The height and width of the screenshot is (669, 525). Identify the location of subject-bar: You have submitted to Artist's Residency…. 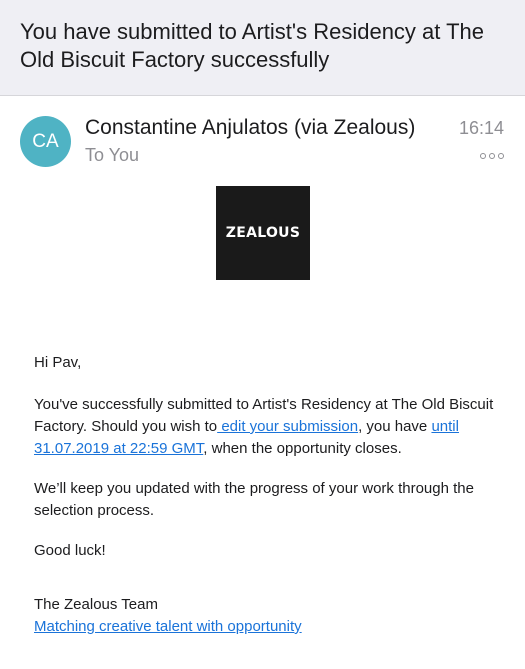
(262, 48).